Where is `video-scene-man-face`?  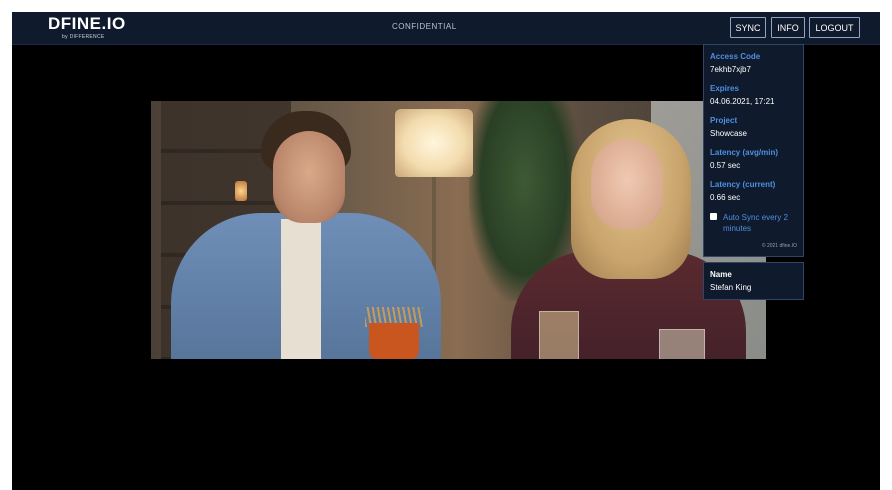
video-scene-man-face is located at coordinates (309, 177).